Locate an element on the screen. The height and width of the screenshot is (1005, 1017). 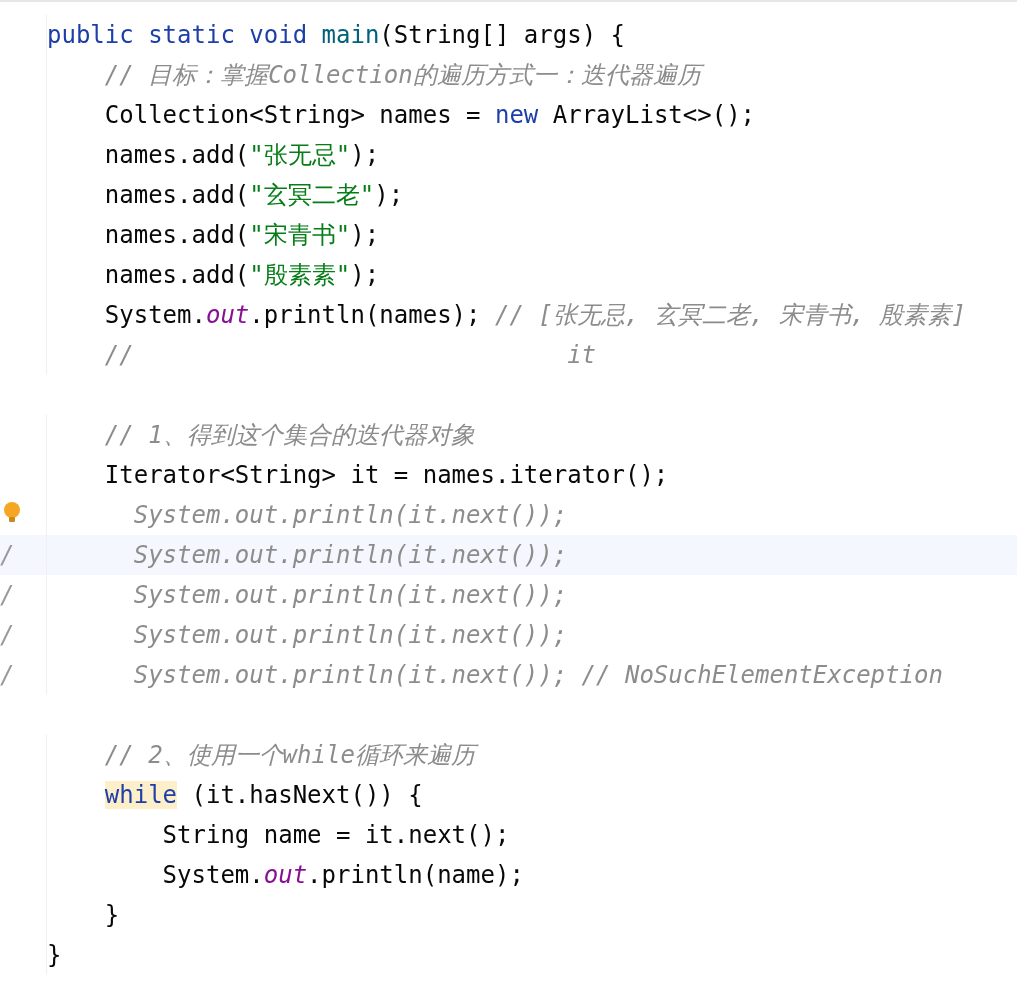
code-line: System.out.println(name); is located at coordinates (342, 875).